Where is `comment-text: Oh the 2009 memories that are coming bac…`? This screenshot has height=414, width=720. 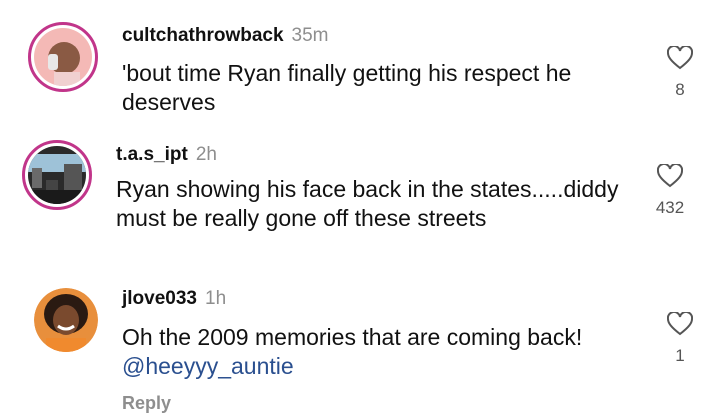 comment-text: Oh the 2009 memories that are coming bac… is located at coordinates (377, 352).